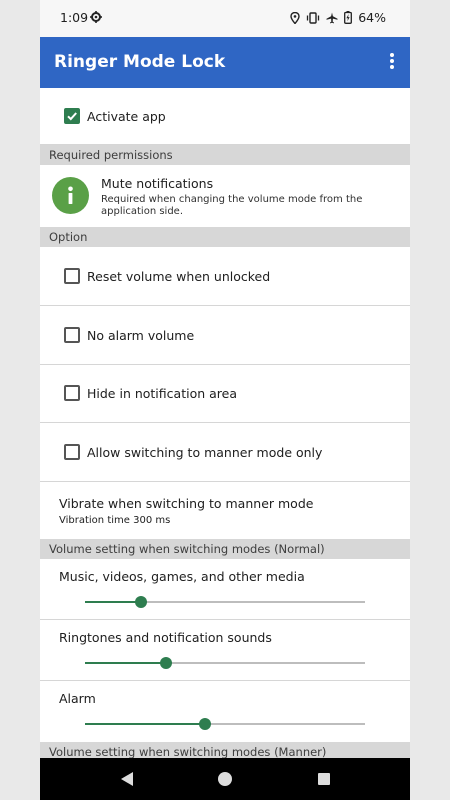 The image size is (450, 800). I want to click on no-alarm-volume-checkbox, so click(72, 335).